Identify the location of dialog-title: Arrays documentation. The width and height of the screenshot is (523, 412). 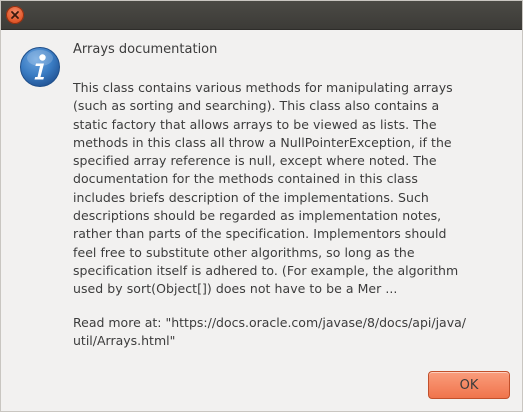
(145, 49).